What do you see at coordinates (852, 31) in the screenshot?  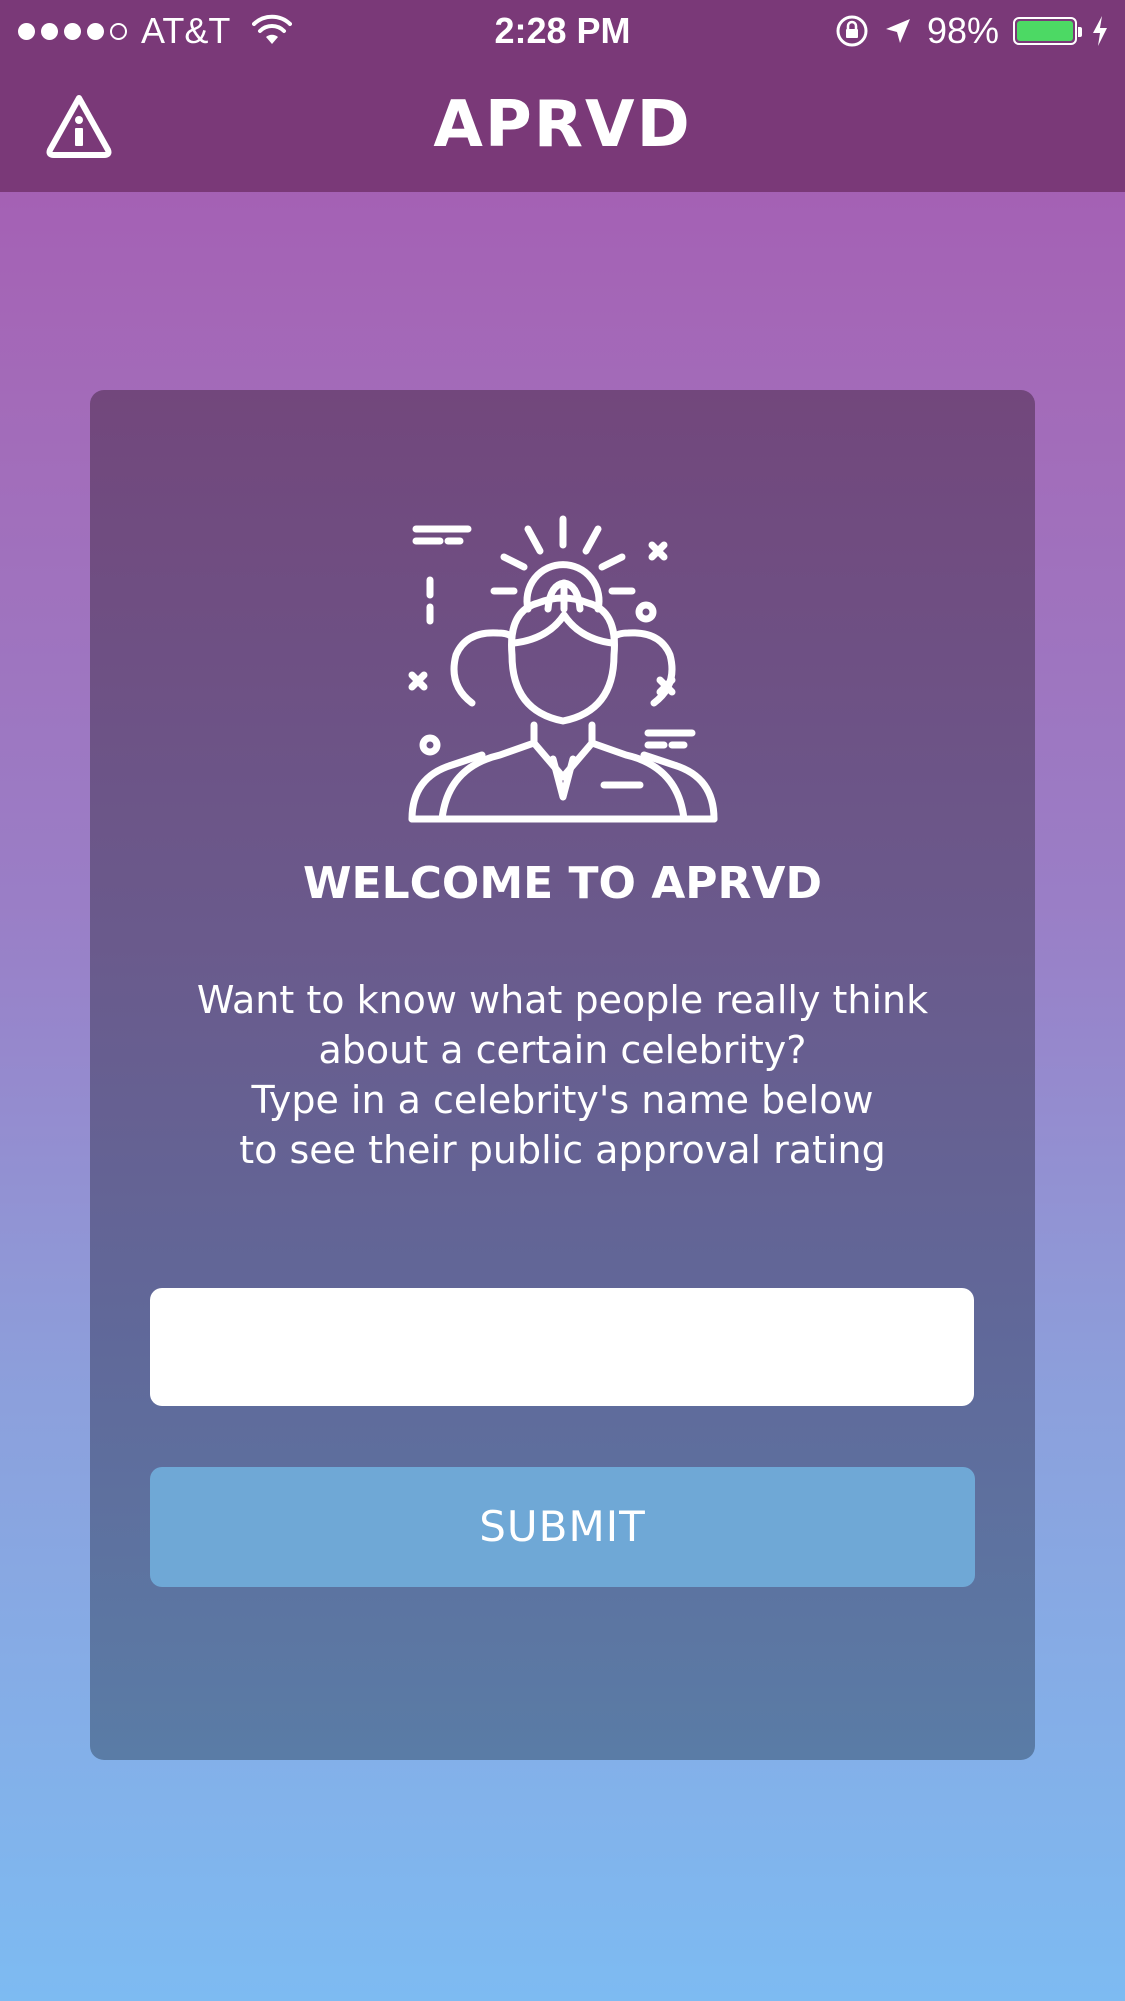 I see `rotation-lock-icon` at bounding box center [852, 31].